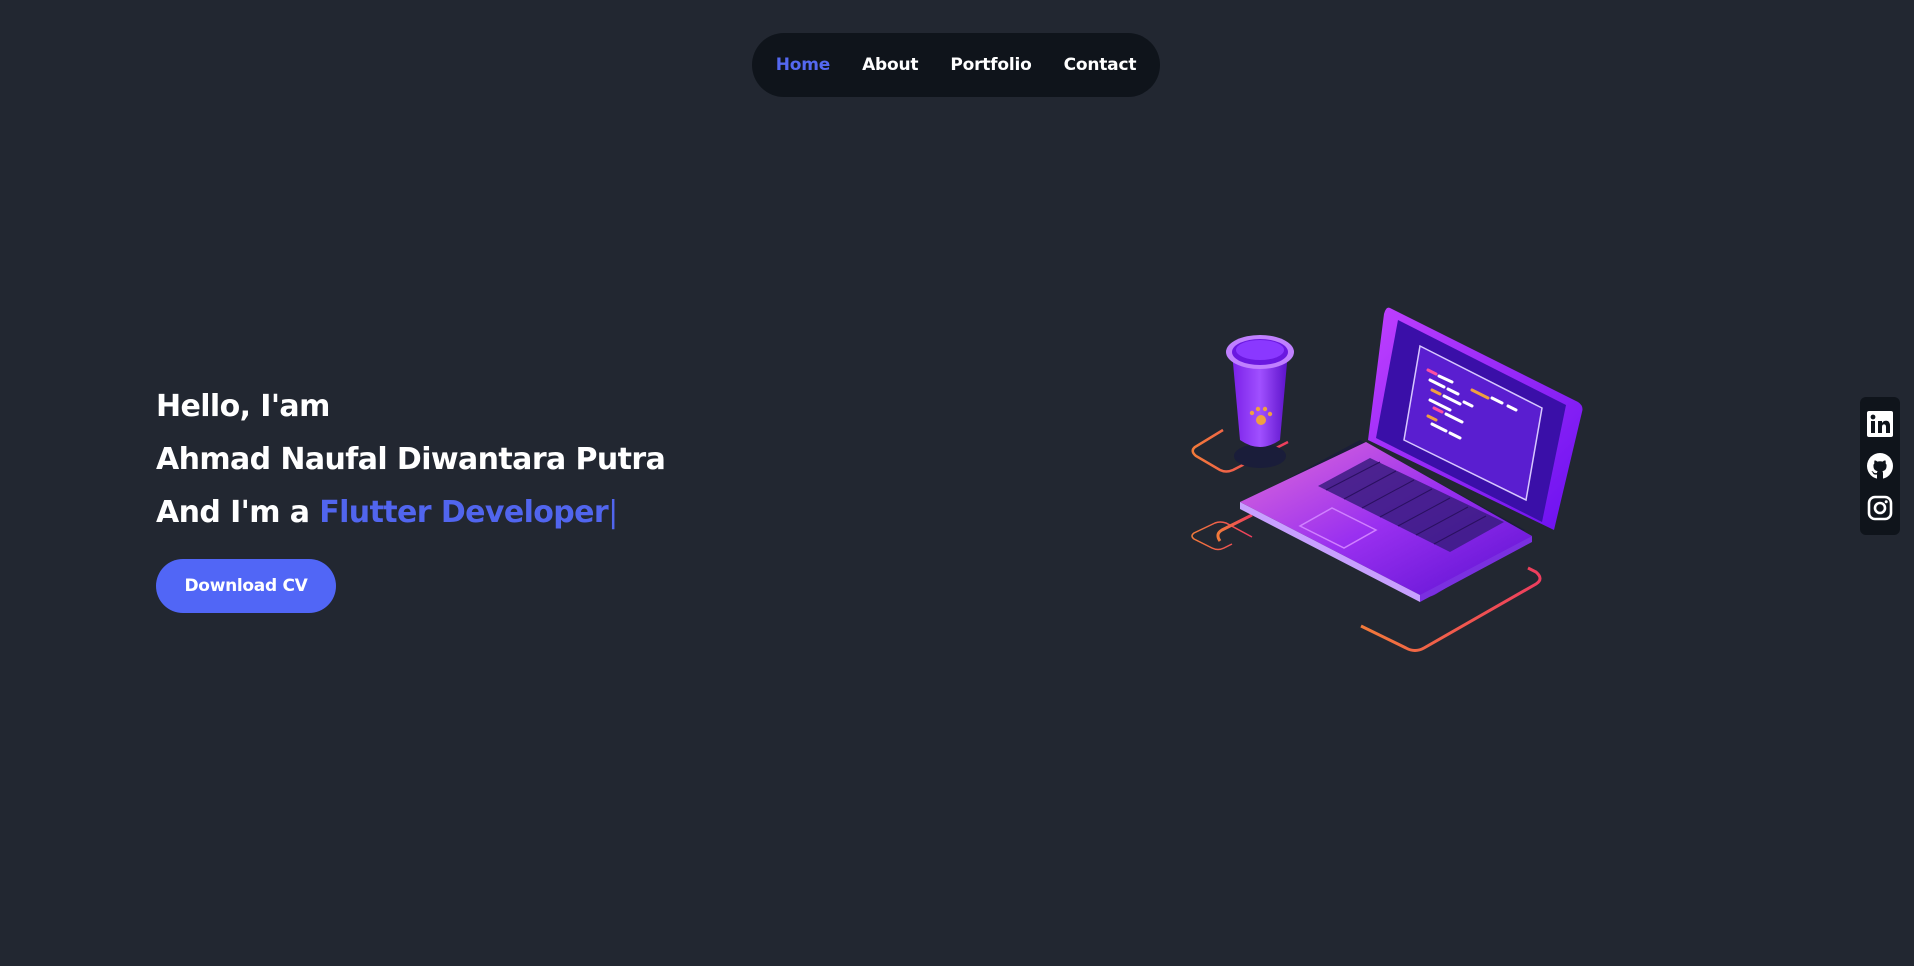 This screenshot has width=1914, height=966. Describe the element at coordinates (990, 65) in the screenshot. I see `nav-portfolio: Portfolio` at that location.